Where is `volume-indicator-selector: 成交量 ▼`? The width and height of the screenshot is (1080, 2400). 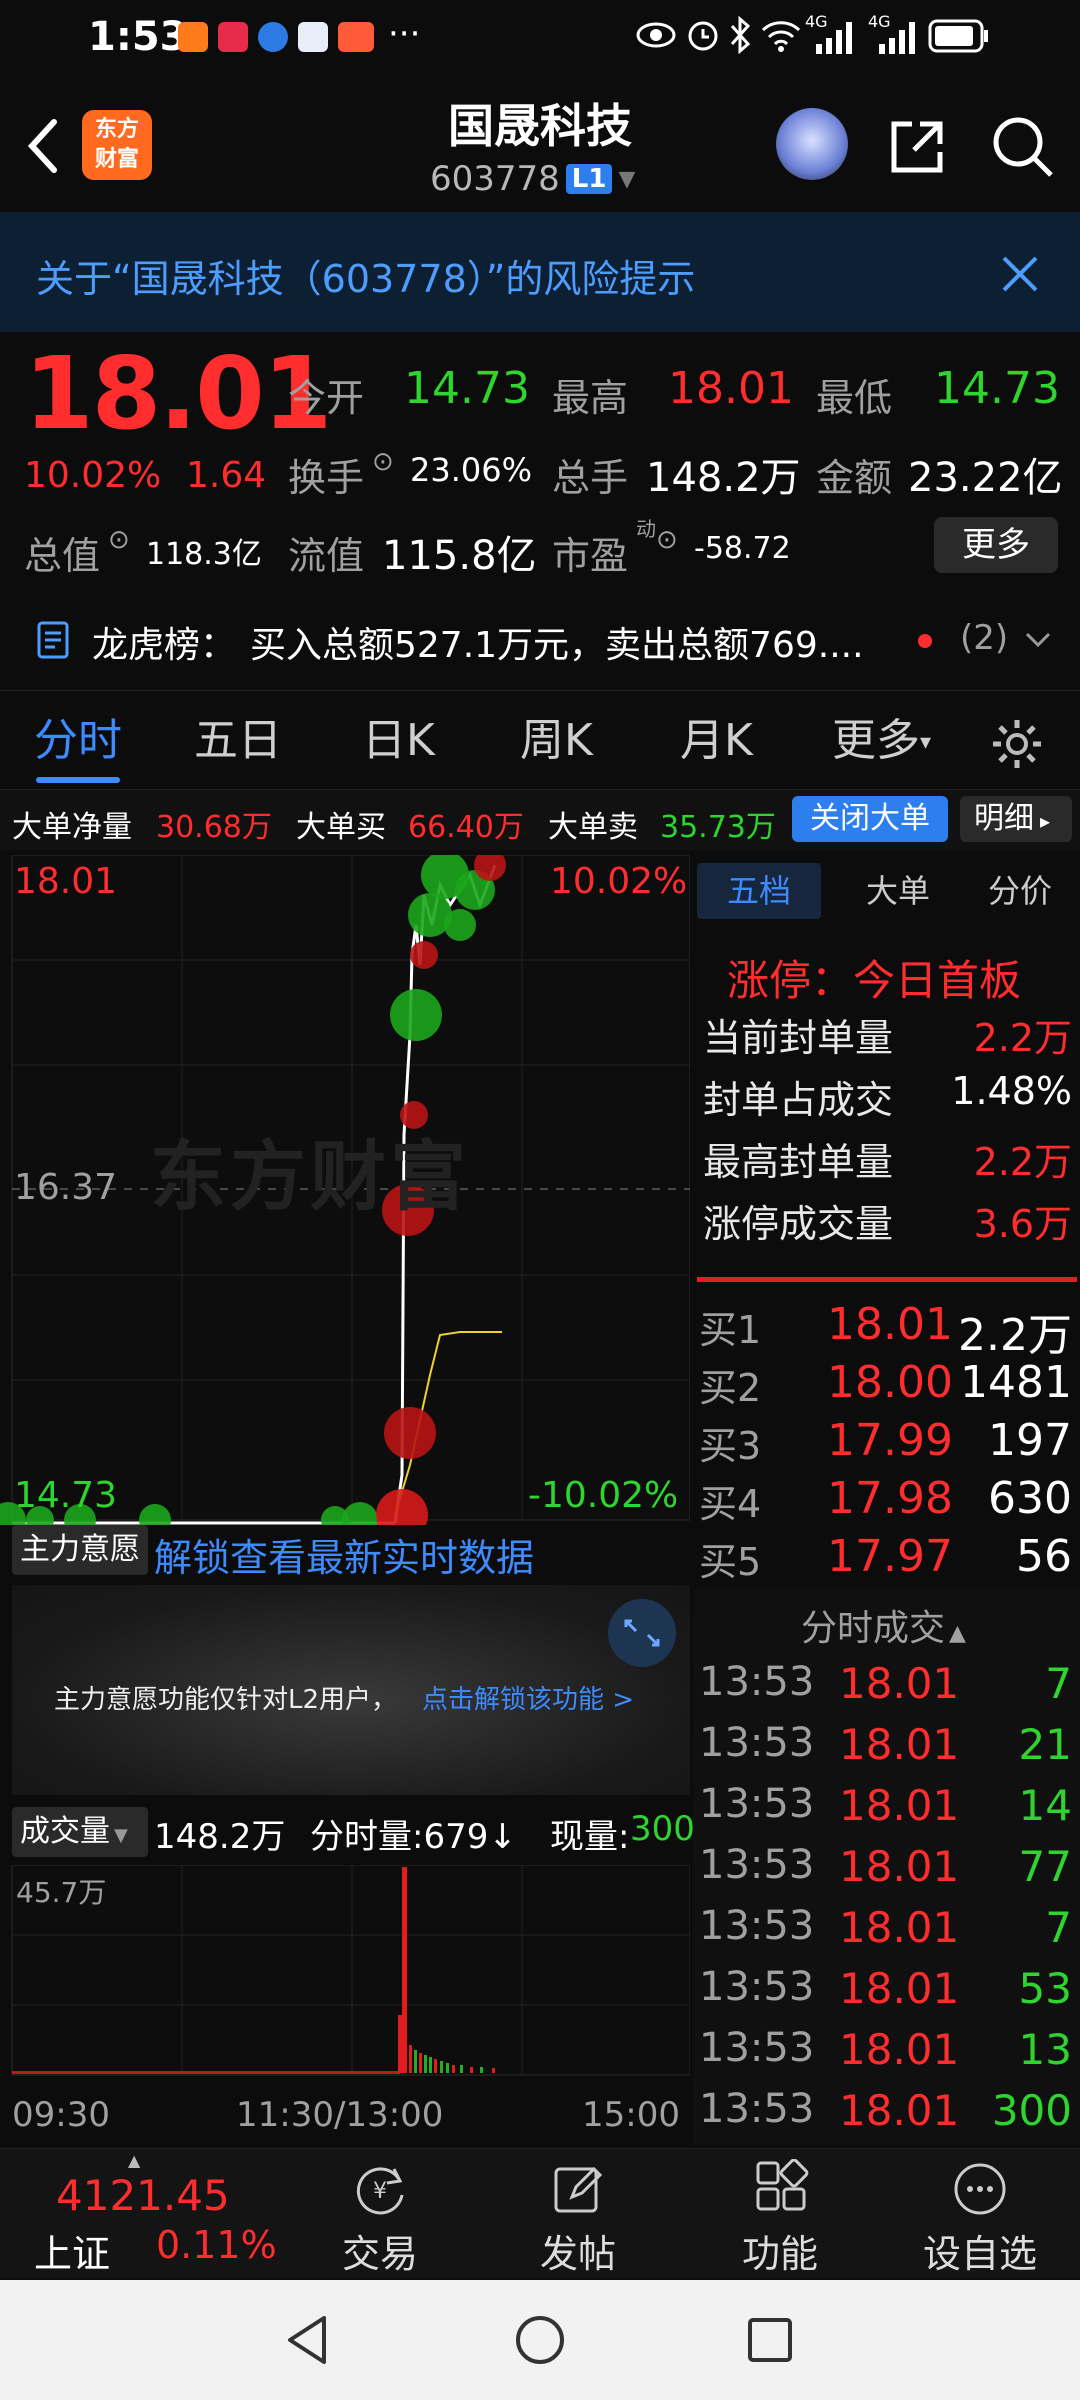 volume-indicator-selector: 成交量 ▼ is located at coordinates (80, 1832).